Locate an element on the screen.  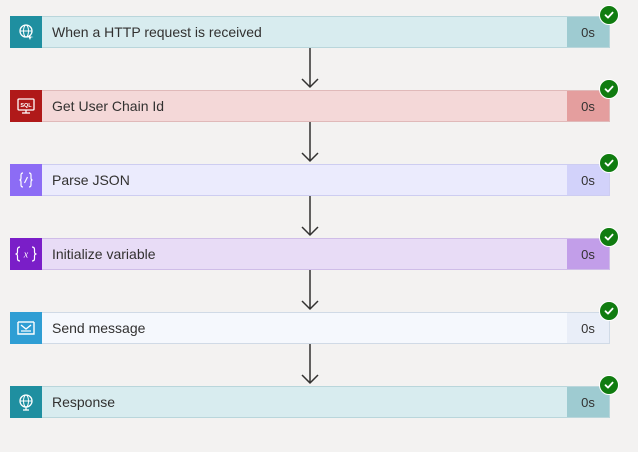
variable-icon: x is located at coordinates (26, 254).